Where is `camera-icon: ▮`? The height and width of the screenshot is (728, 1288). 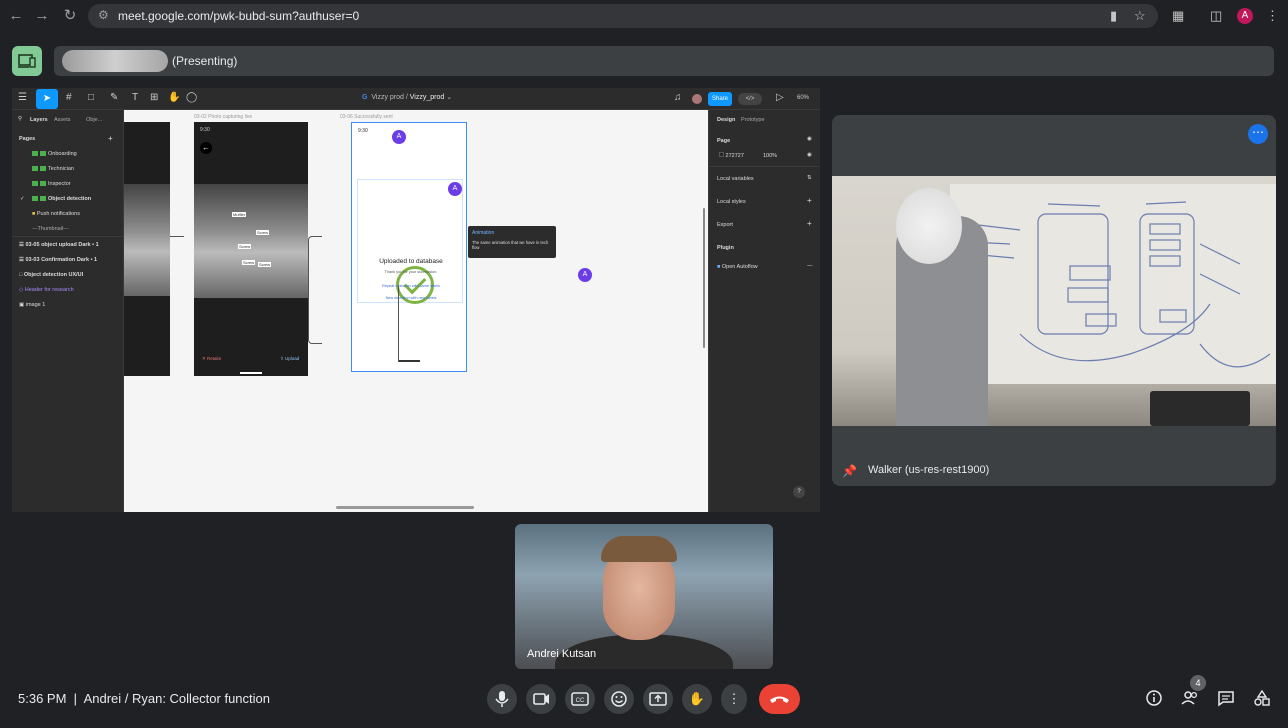
camera-icon: ▮ is located at coordinates (1113, 16).